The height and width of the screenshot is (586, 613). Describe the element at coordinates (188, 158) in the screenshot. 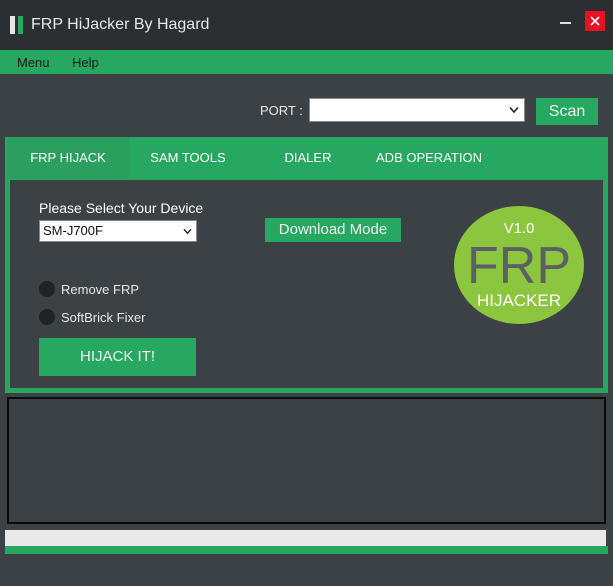

I see `tab-sam-tools: SAM TOOLS` at that location.